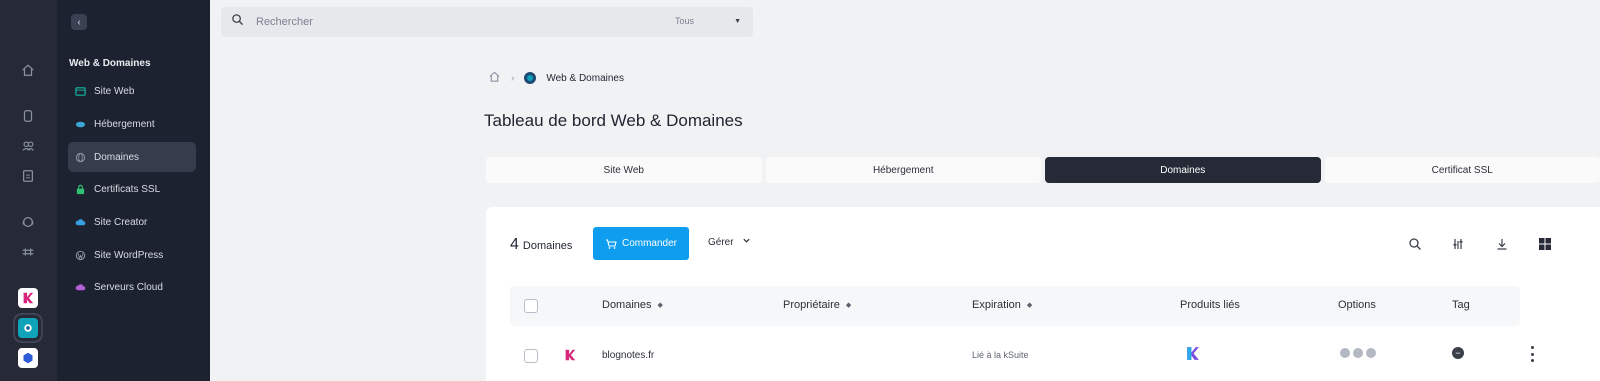 The width and height of the screenshot is (1600, 381). I want to click on select-all-checkbox, so click(531, 306).